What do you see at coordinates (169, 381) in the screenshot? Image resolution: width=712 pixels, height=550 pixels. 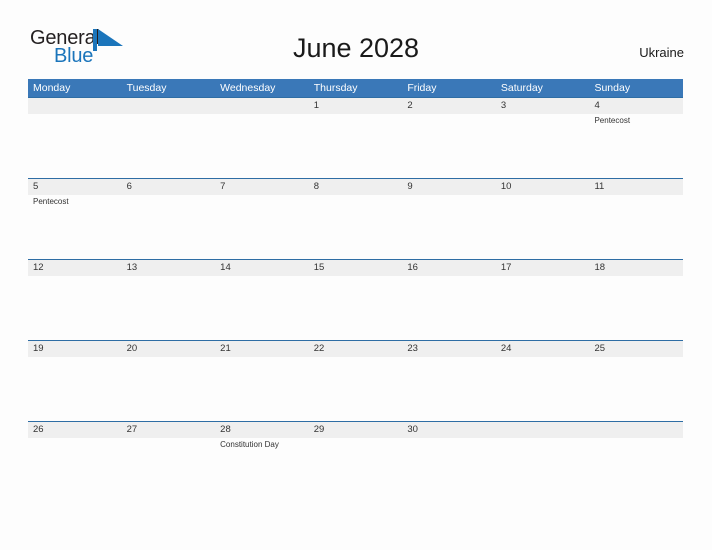 I see `day-cell: 20` at bounding box center [169, 381].